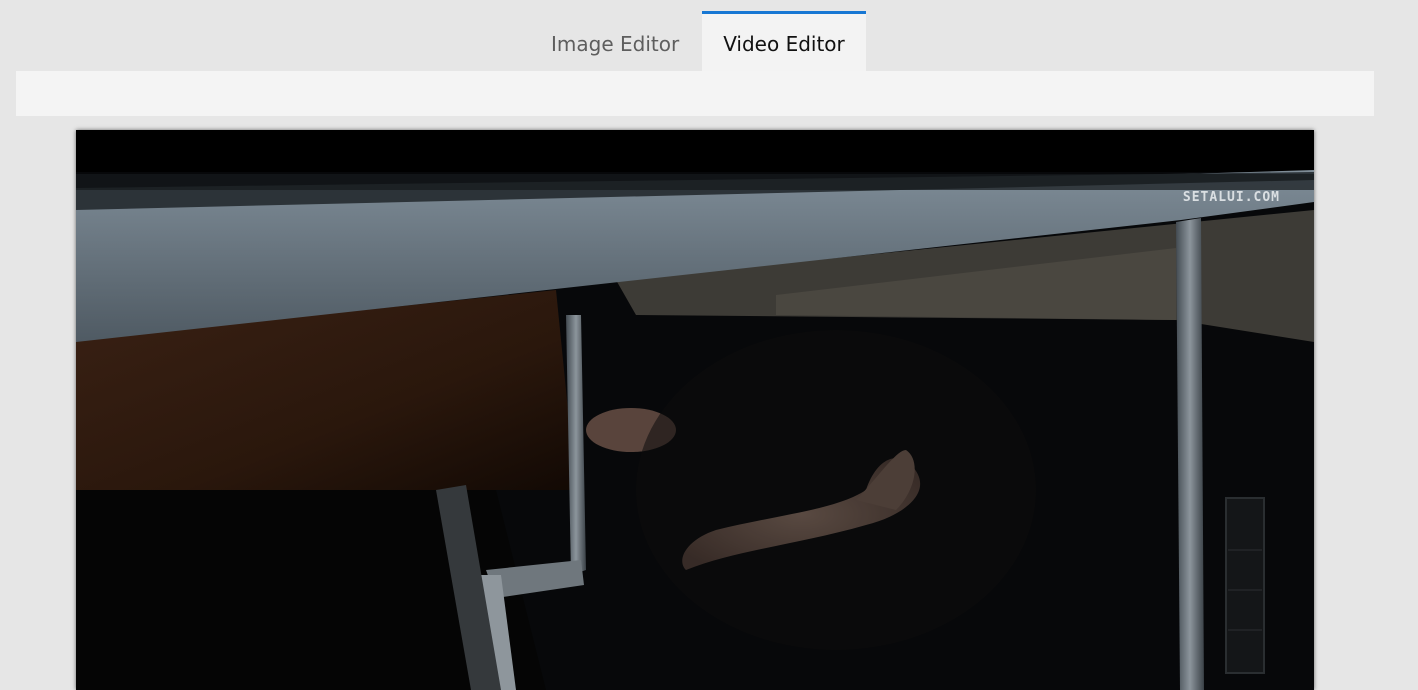 Image resolution: width=1418 pixels, height=690 pixels. I want to click on tab-image-editor-label: Image Editor, so click(615, 43).